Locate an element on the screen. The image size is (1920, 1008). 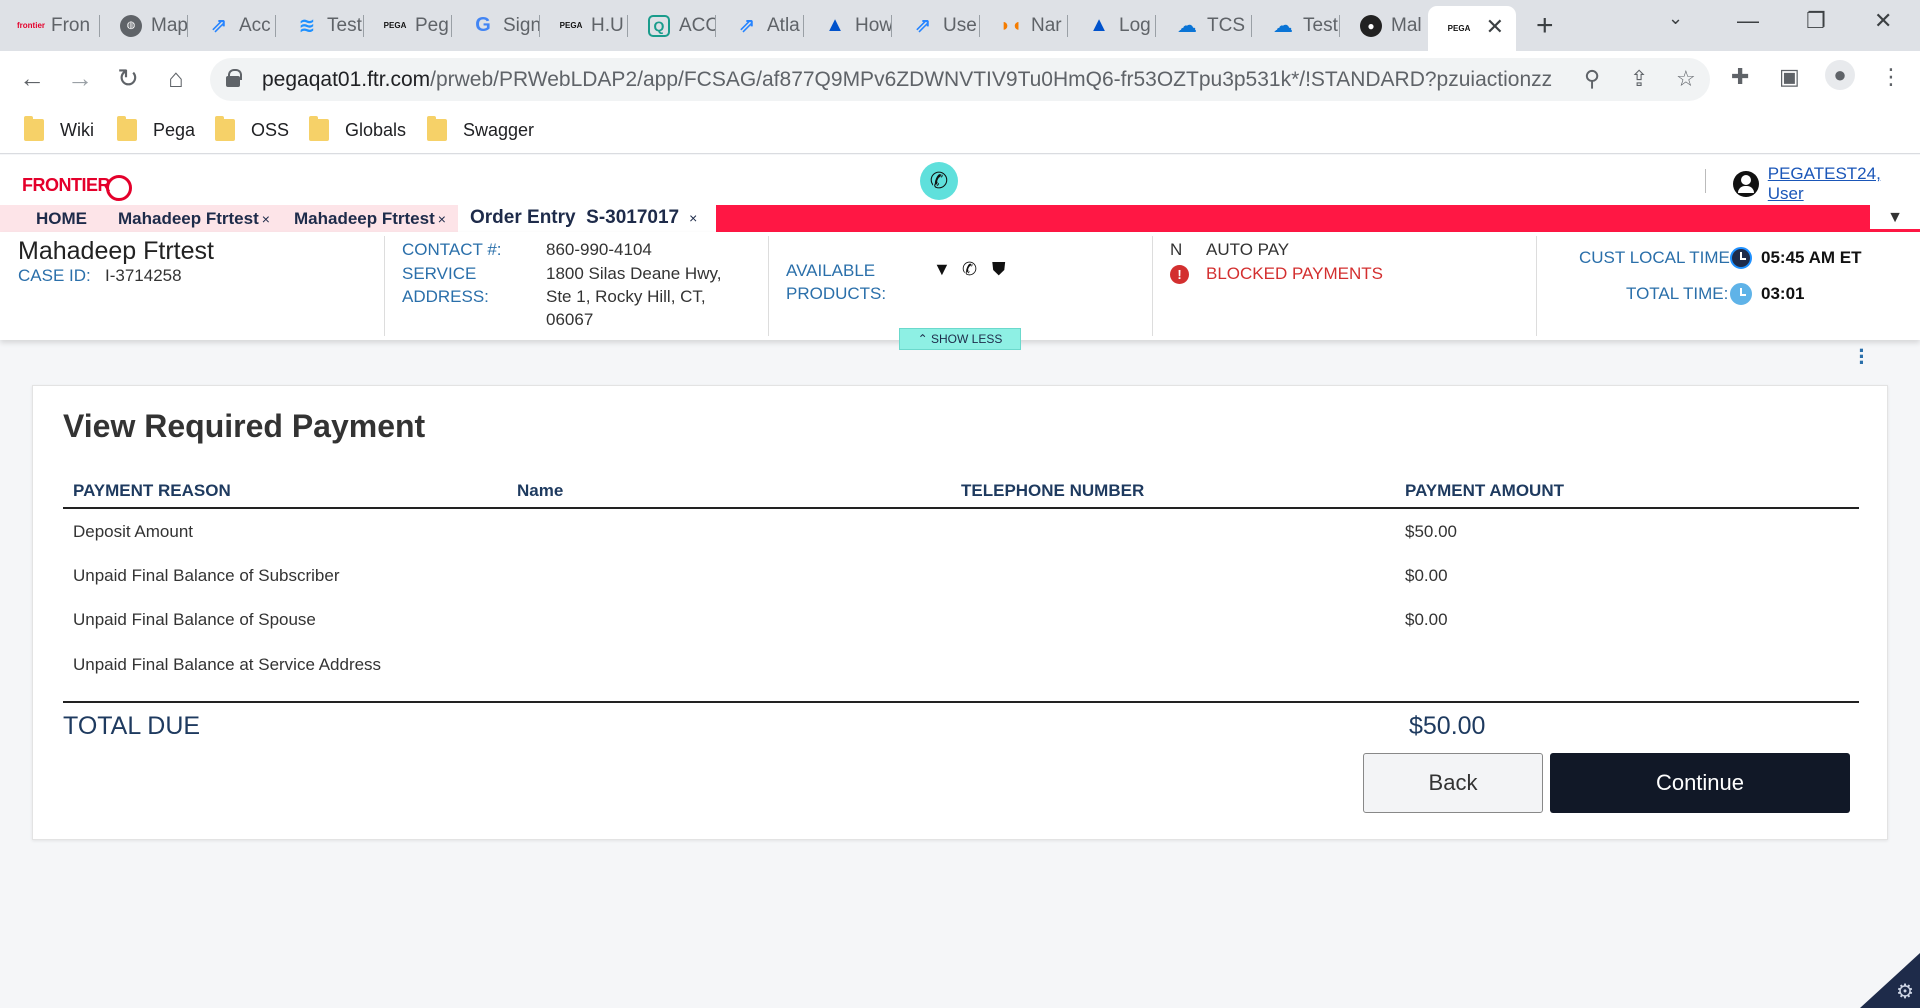
browser-tab: G Sign is located at coordinates (496, 25).